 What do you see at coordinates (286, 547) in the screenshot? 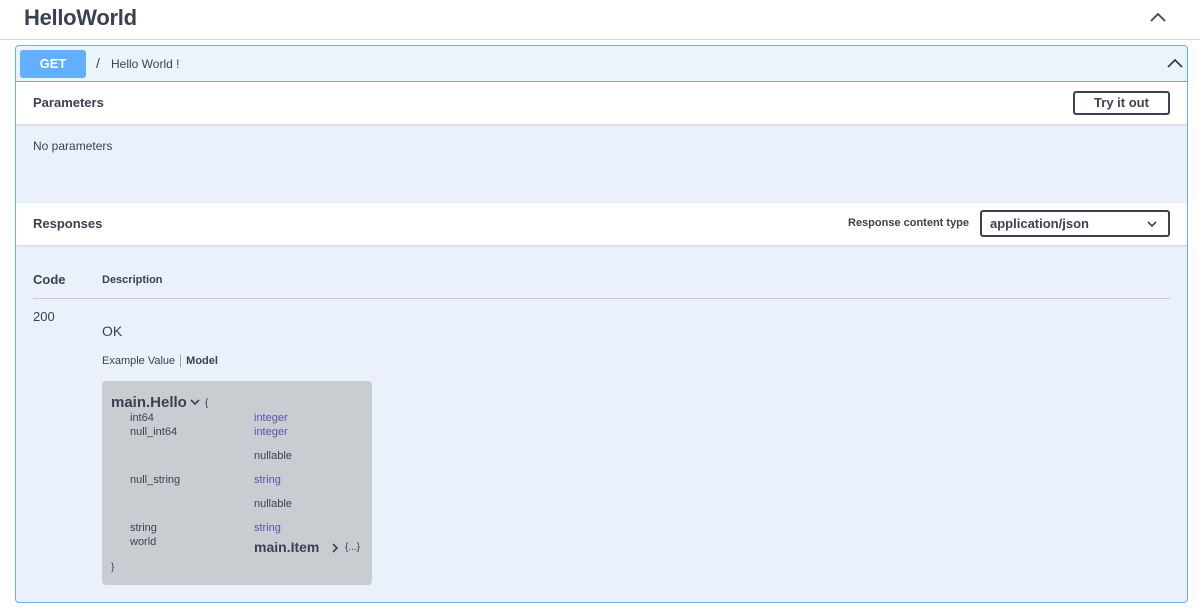
I see `model-ref-link: main.Item` at bounding box center [286, 547].